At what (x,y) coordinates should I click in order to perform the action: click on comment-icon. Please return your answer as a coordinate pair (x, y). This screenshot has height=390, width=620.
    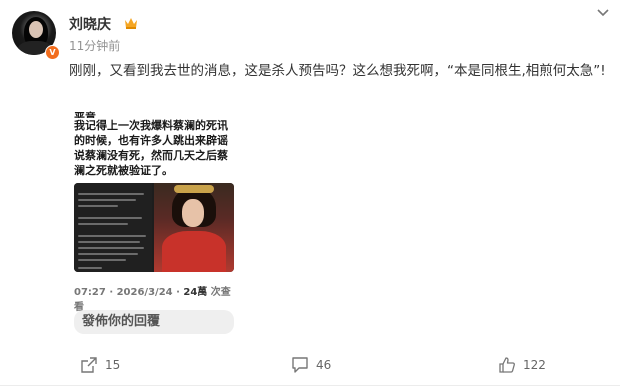
    Looking at the image, I should click on (300, 365).